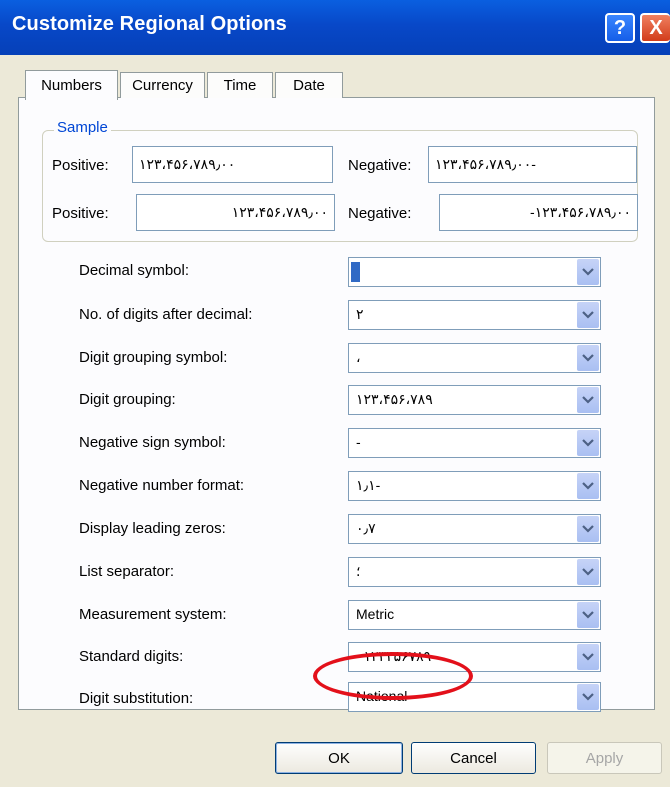  I want to click on display-leading-zeros-label: Display leading zeros:, so click(152, 528).